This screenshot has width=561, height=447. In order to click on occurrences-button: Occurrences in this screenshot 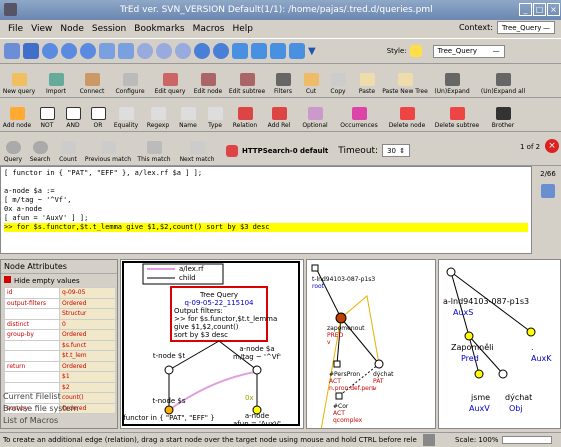, I will do `click(359, 119)`.